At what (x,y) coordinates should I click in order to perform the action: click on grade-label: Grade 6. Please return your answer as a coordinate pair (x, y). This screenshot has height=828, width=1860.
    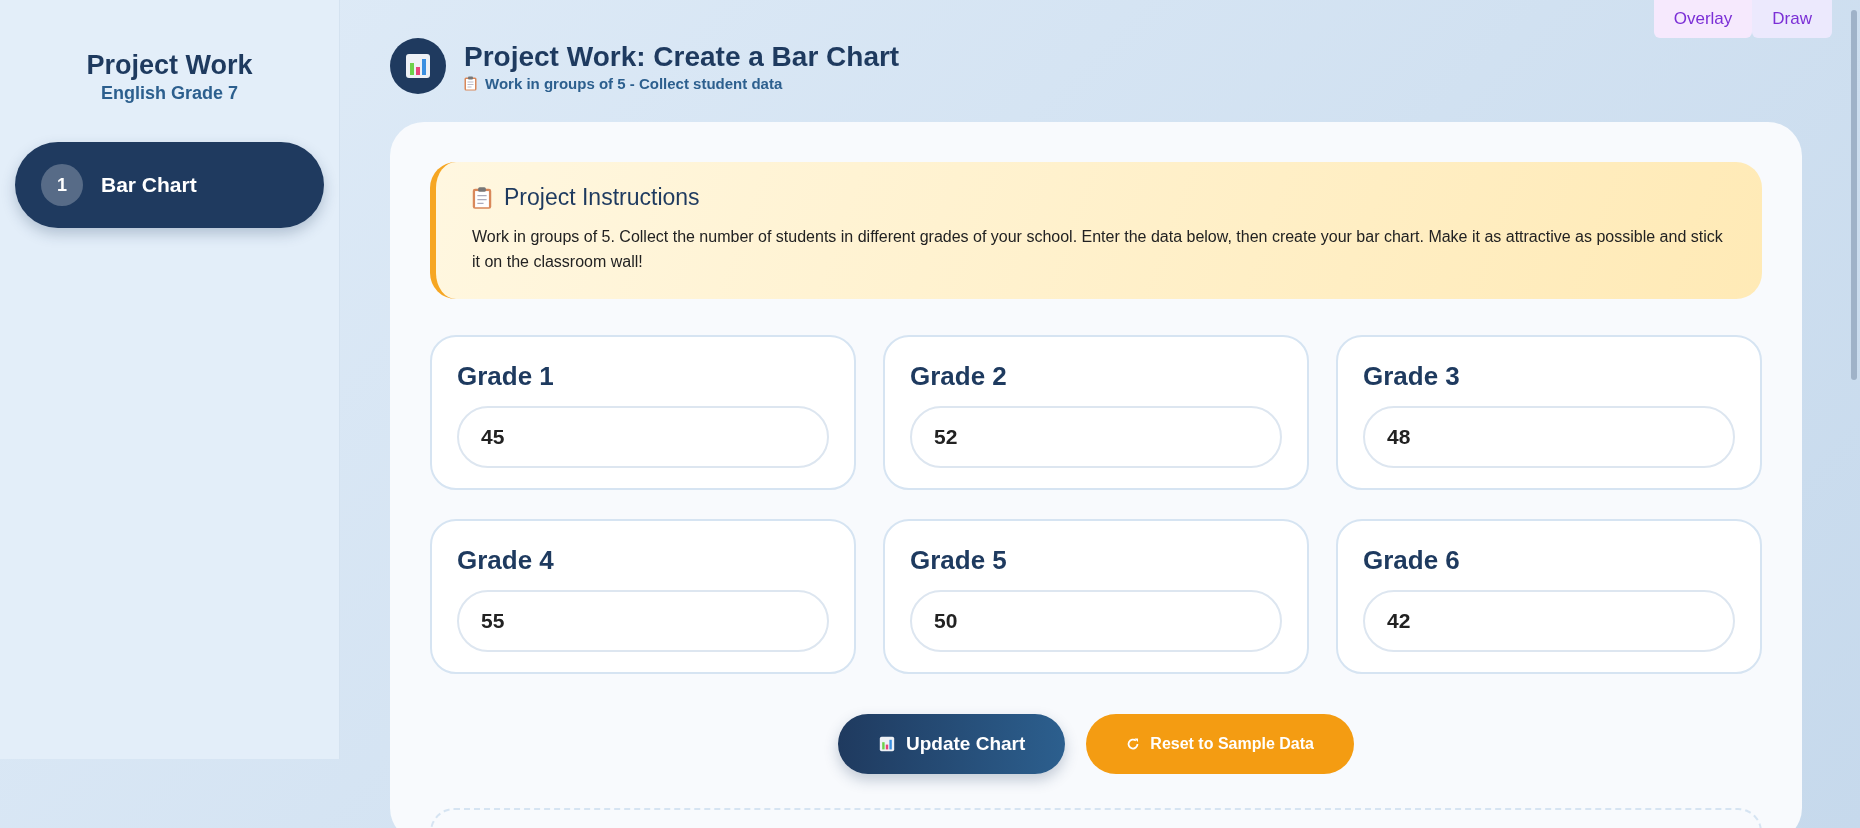
    Looking at the image, I should click on (1412, 560).